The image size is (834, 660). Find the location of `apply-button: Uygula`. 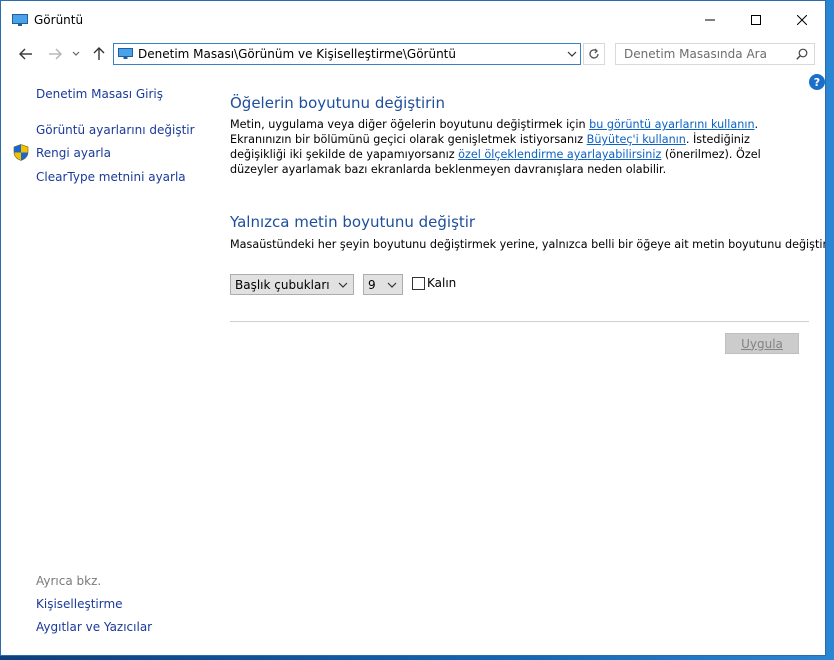

apply-button: Uygula is located at coordinates (762, 343).